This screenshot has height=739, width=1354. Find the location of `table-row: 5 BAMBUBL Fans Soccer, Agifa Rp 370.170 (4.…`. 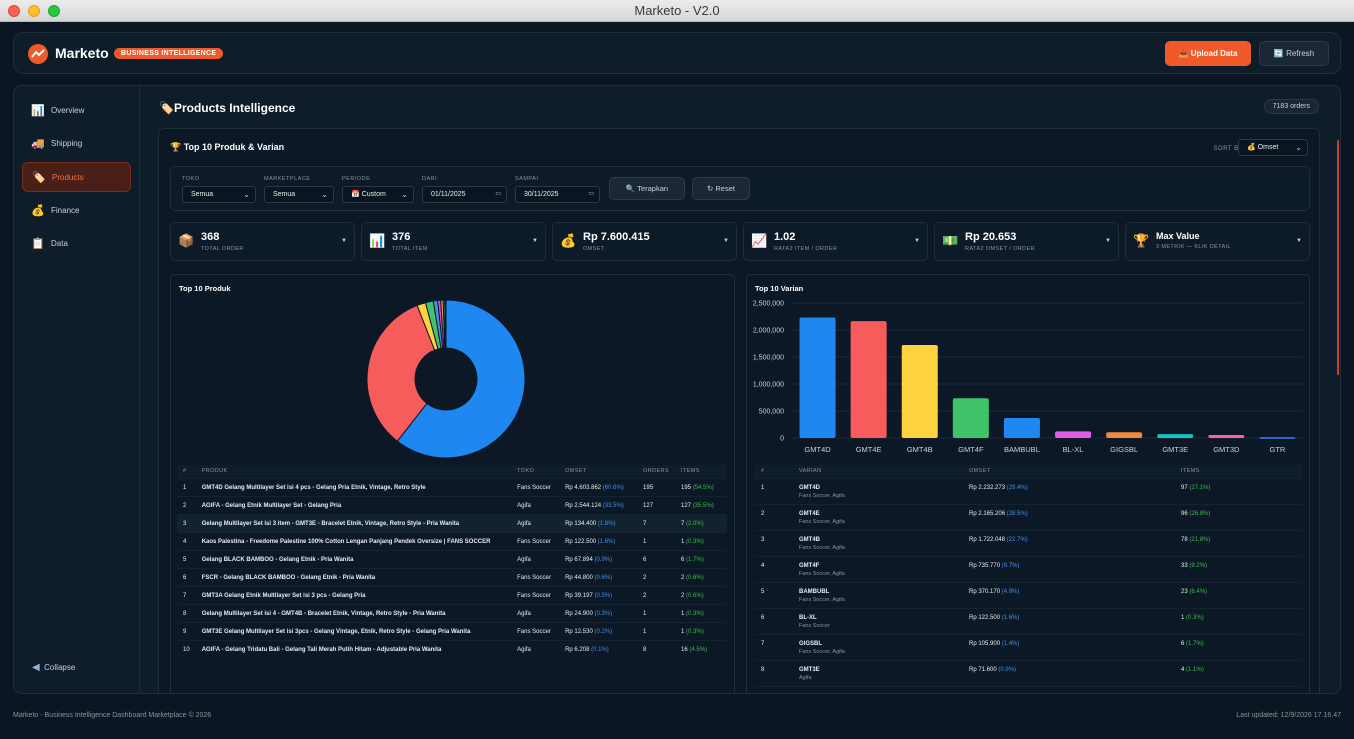

table-row: 5 BAMBUBL Fans Soccer, Agifa Rp 370.170 (4.… is located at coordinates (1029, 594).